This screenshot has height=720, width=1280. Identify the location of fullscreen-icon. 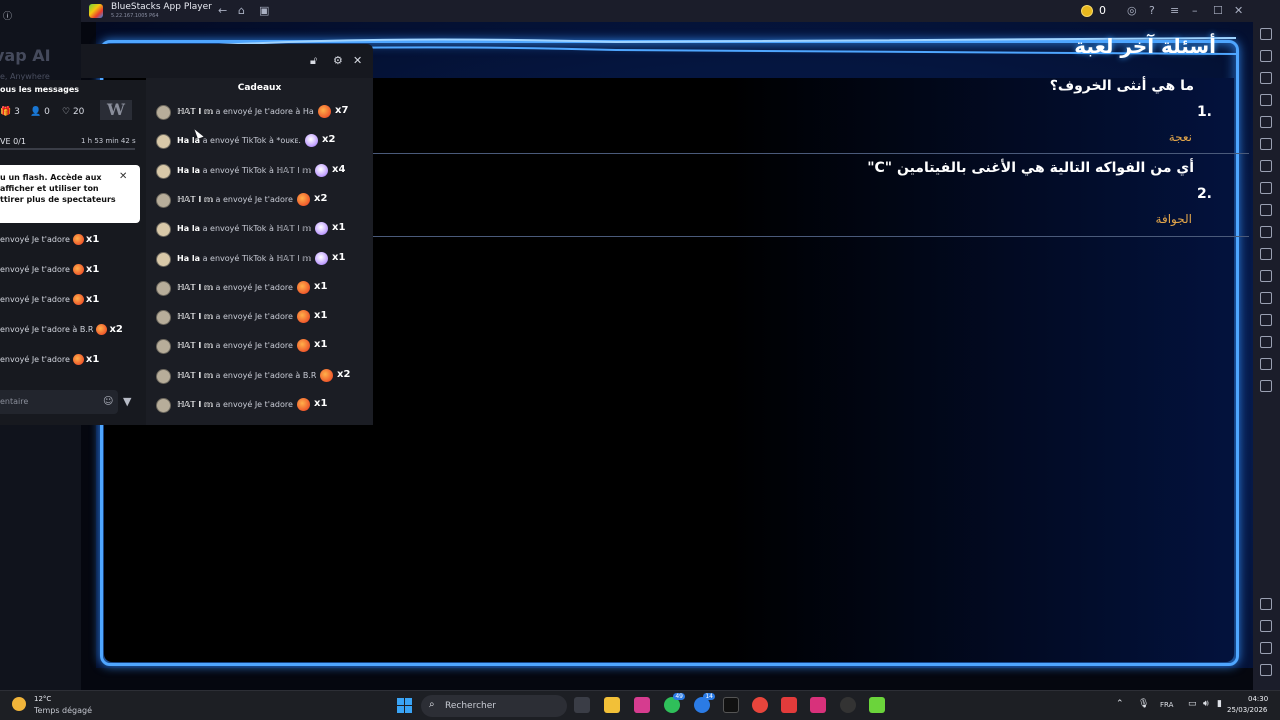
(1266, 34).